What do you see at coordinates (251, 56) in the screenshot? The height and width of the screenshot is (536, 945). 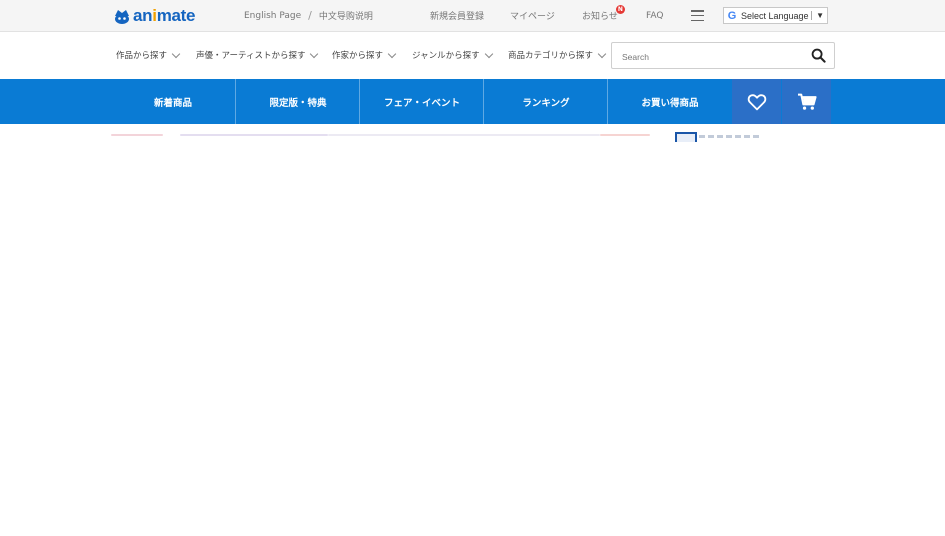 I see `category-label: 声優・アーティストから探す` at bounding box center [251, 56].